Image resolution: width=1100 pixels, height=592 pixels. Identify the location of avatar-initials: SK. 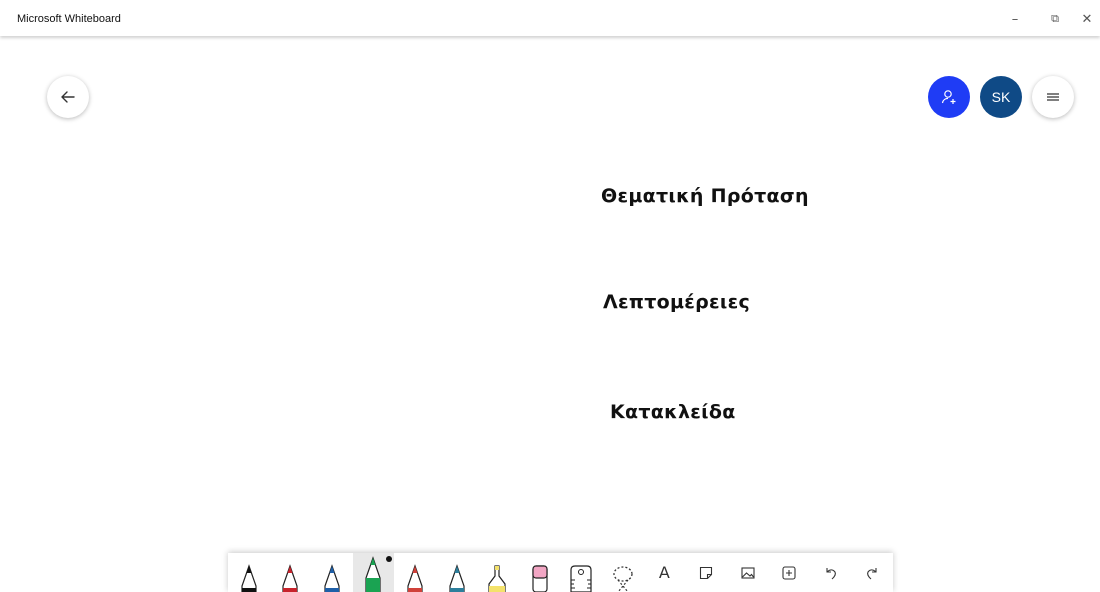
(1001, 97).